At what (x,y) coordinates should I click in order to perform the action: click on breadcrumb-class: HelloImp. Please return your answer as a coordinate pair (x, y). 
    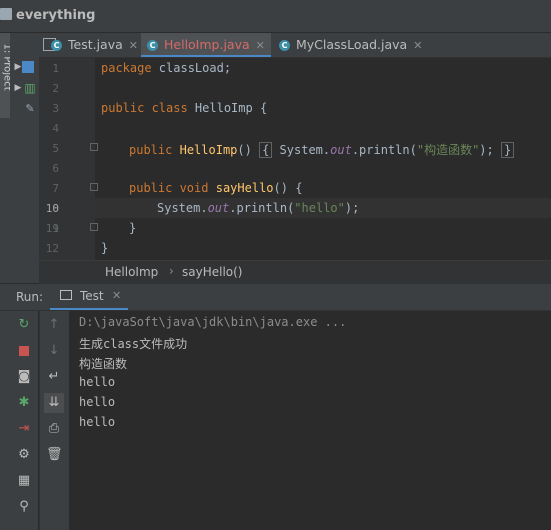
    Looking at the image, I should click on (131, 272).